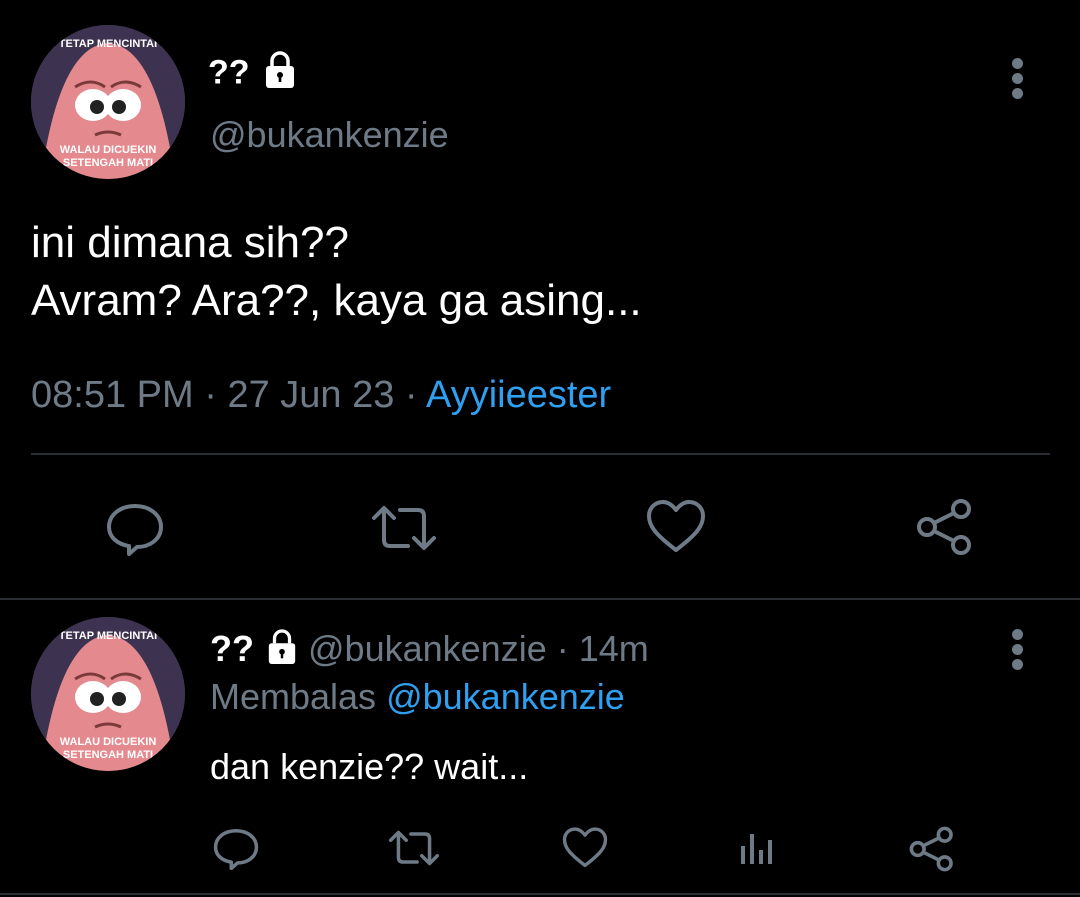  Describe the element at coordinates (758, 848) in the screenshot. I see `analytics-icon` at that location.